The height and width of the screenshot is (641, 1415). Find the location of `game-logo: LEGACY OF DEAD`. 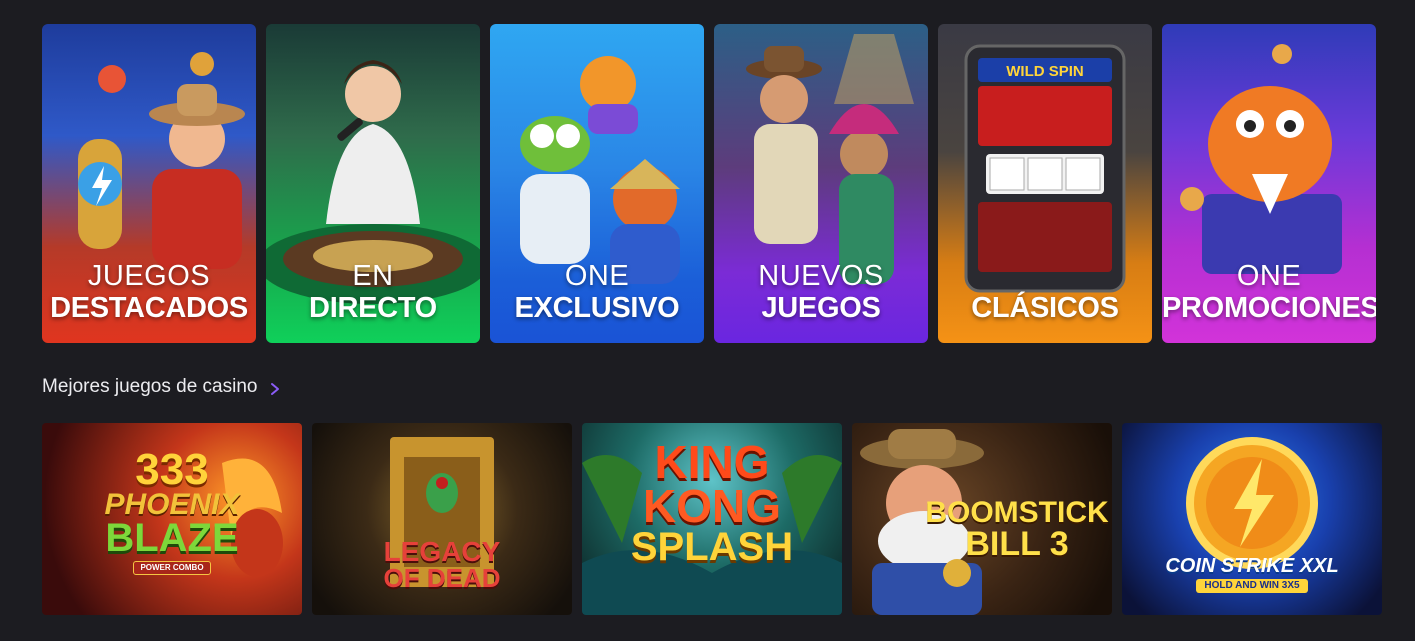

game-logo: LEGACY OF DEAD is located at coordinates (442, 564).